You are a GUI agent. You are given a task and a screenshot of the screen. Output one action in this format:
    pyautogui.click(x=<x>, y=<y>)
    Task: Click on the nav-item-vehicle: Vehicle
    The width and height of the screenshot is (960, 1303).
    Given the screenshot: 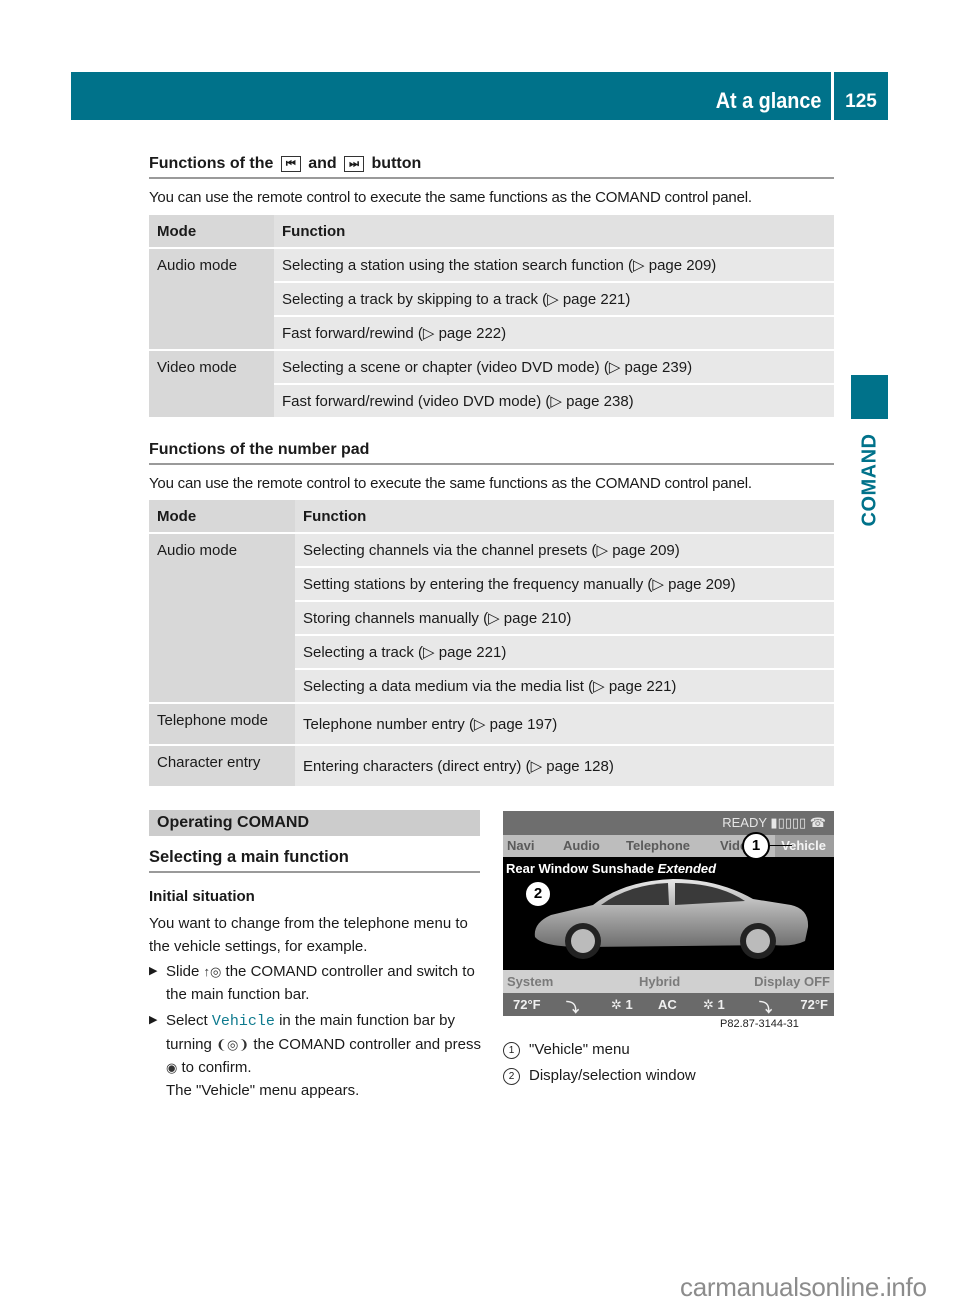 What is the action you would take?
    pyautogui.click(x=804, y=846)
    